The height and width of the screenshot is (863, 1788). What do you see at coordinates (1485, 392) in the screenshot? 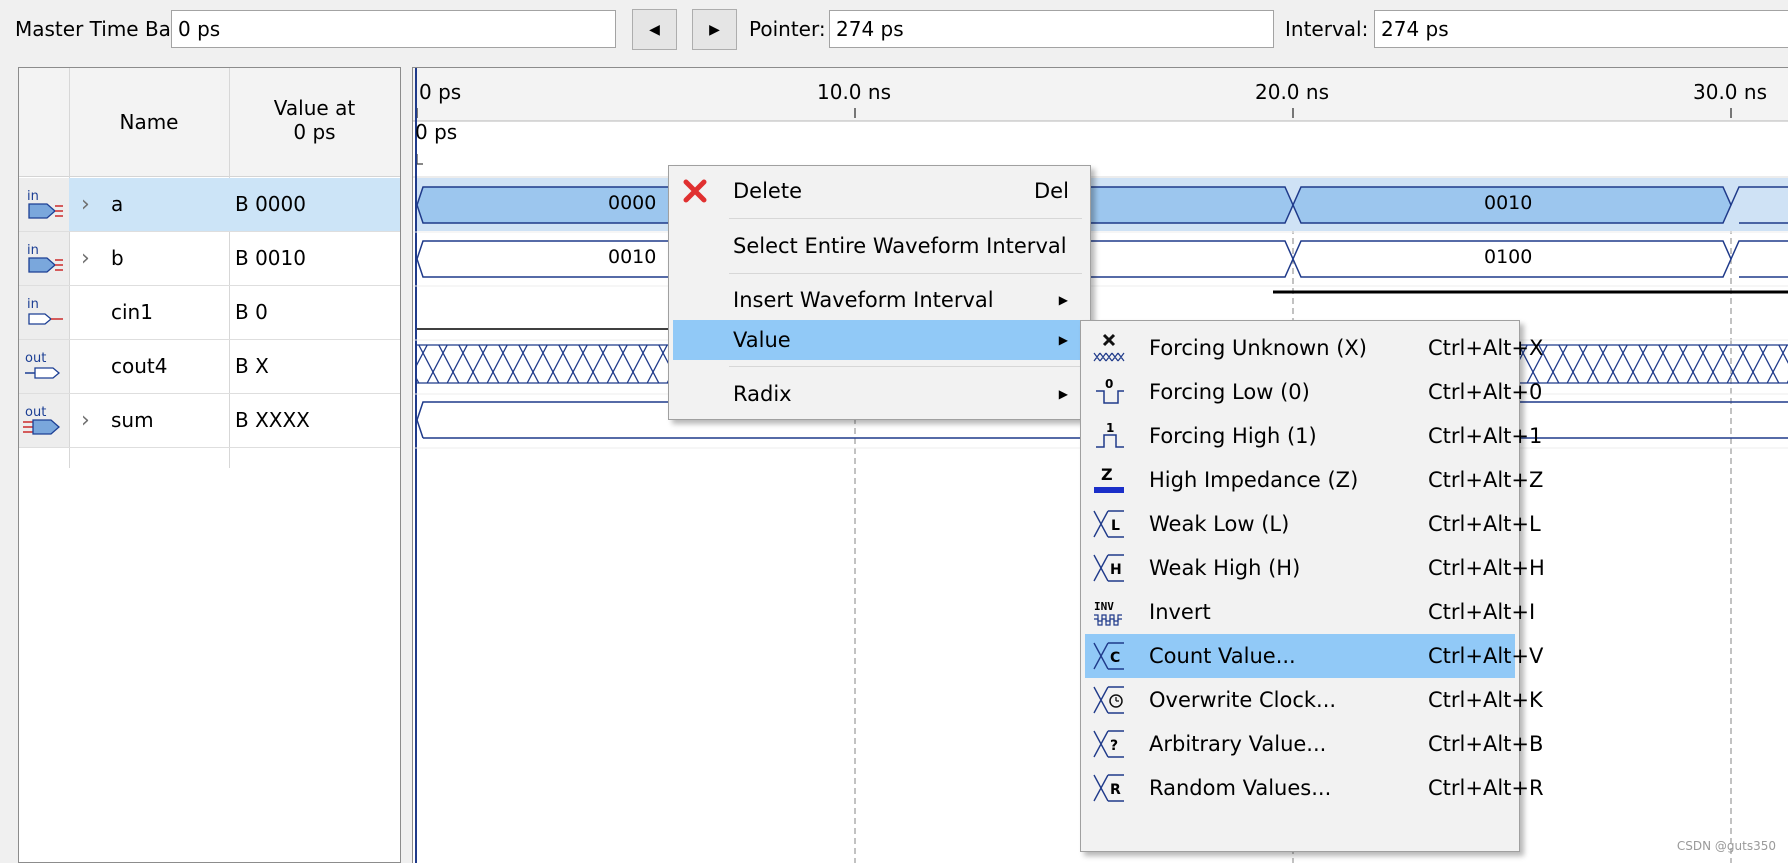
I see `submenu-item-shortcut: Ctrl+Alt+0` at bounding box center [1485, 392].